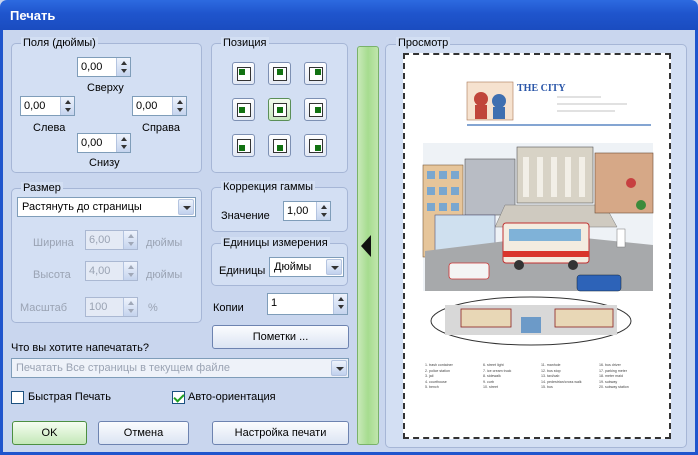 Image resolution: width=698 pixels, height=455 pixels. Describe the element at coordinates (268, 187) in the screenshot. I see `gamma-group-title: Коррекция гаммы` at that location.